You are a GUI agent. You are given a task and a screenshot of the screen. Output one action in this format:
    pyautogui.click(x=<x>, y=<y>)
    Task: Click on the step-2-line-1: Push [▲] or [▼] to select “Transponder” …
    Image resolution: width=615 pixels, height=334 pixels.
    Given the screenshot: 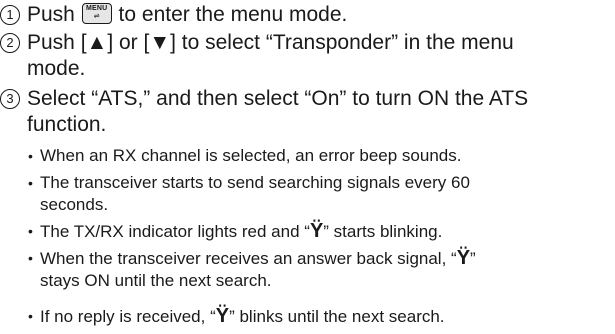 What is the action you would take?
    pyautogui.click(x=270, y=42)
    